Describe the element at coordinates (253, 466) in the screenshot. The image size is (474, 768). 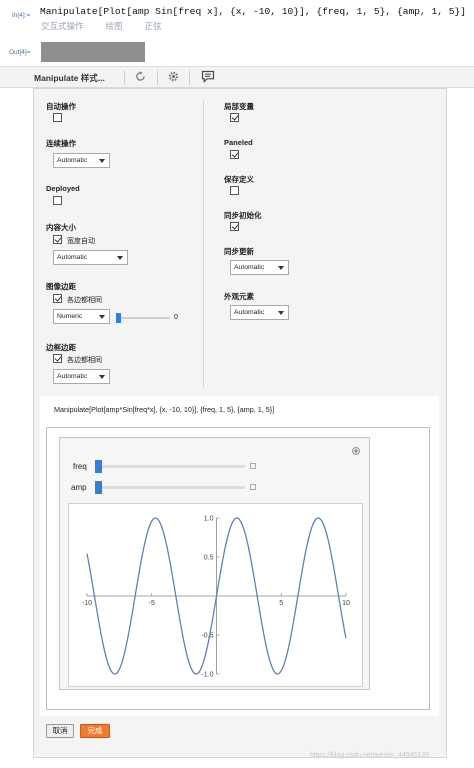
I see `freq-expand-icon` at that location.